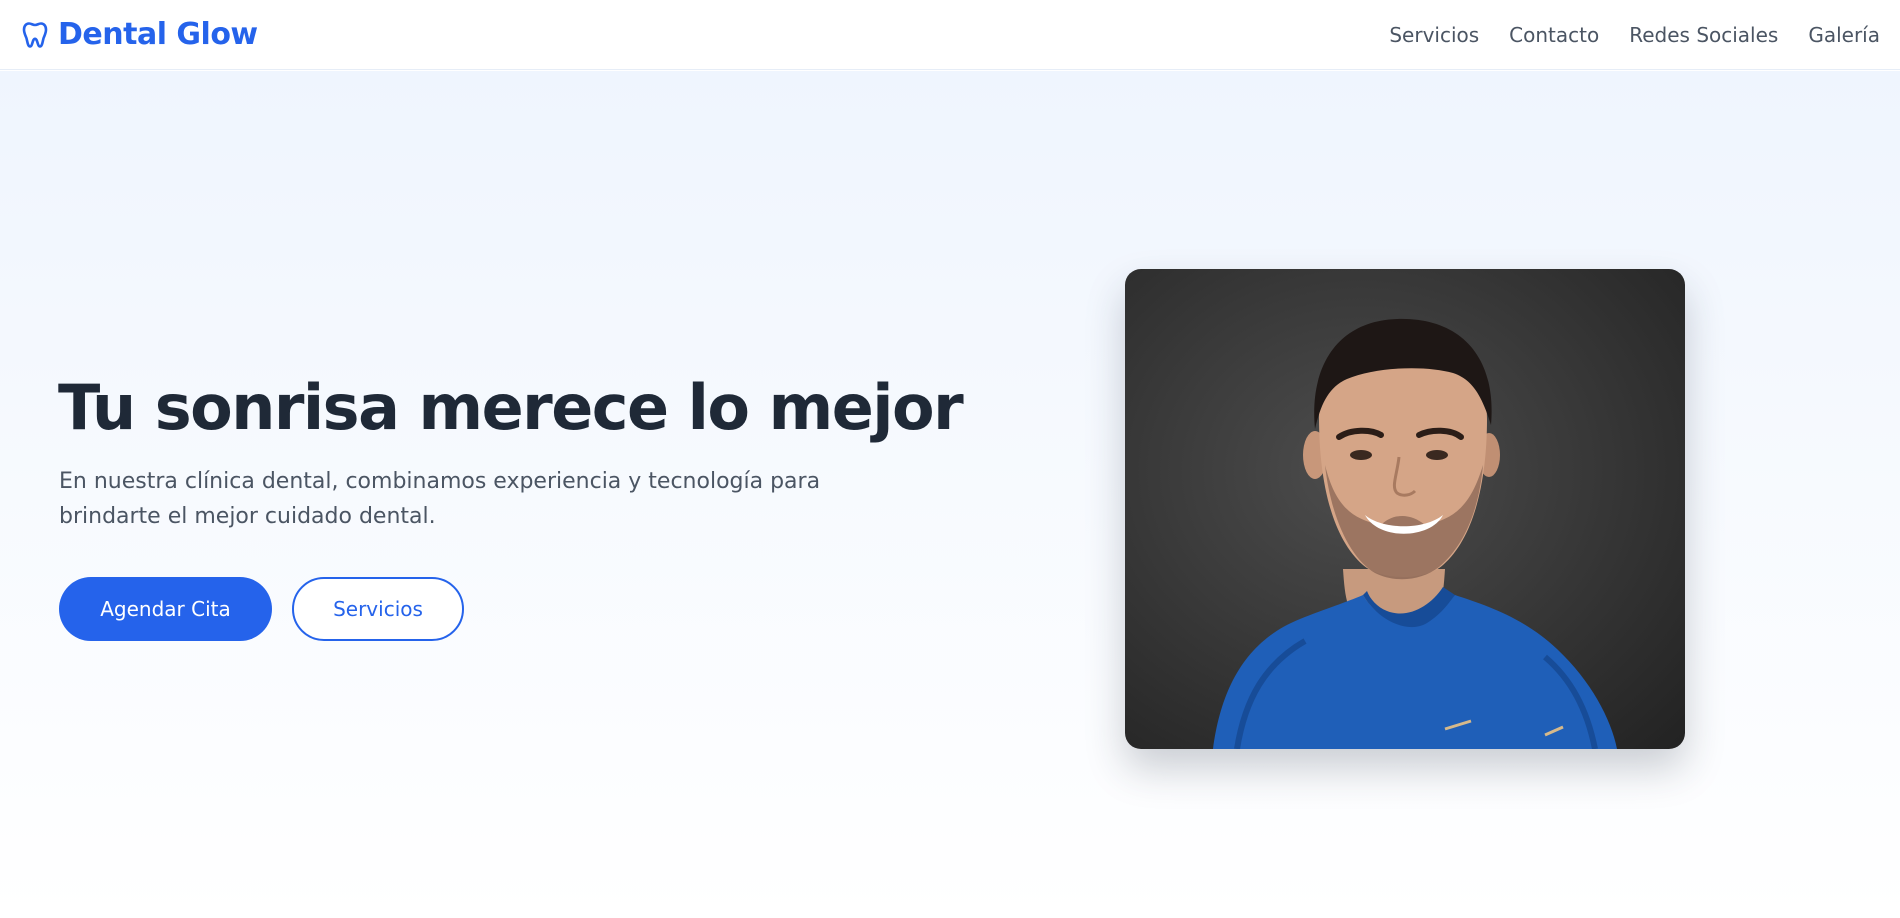  Describe the element at coordinates (165, 609) in the screenshot. I see `agendar-cita-button: Agendar Cita` at that location.